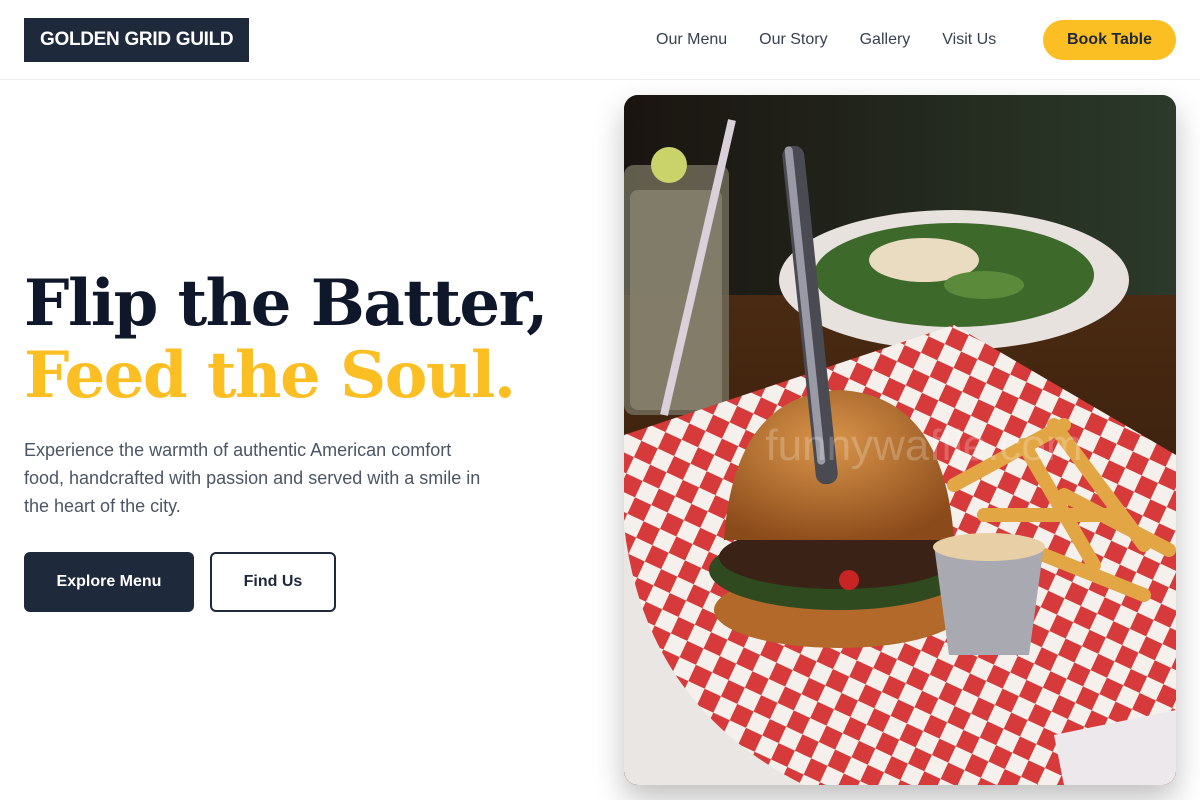  Describe the element at coordinates (793, 40) in the screenshot. I see `nav-our-story: Our Story` at that location.